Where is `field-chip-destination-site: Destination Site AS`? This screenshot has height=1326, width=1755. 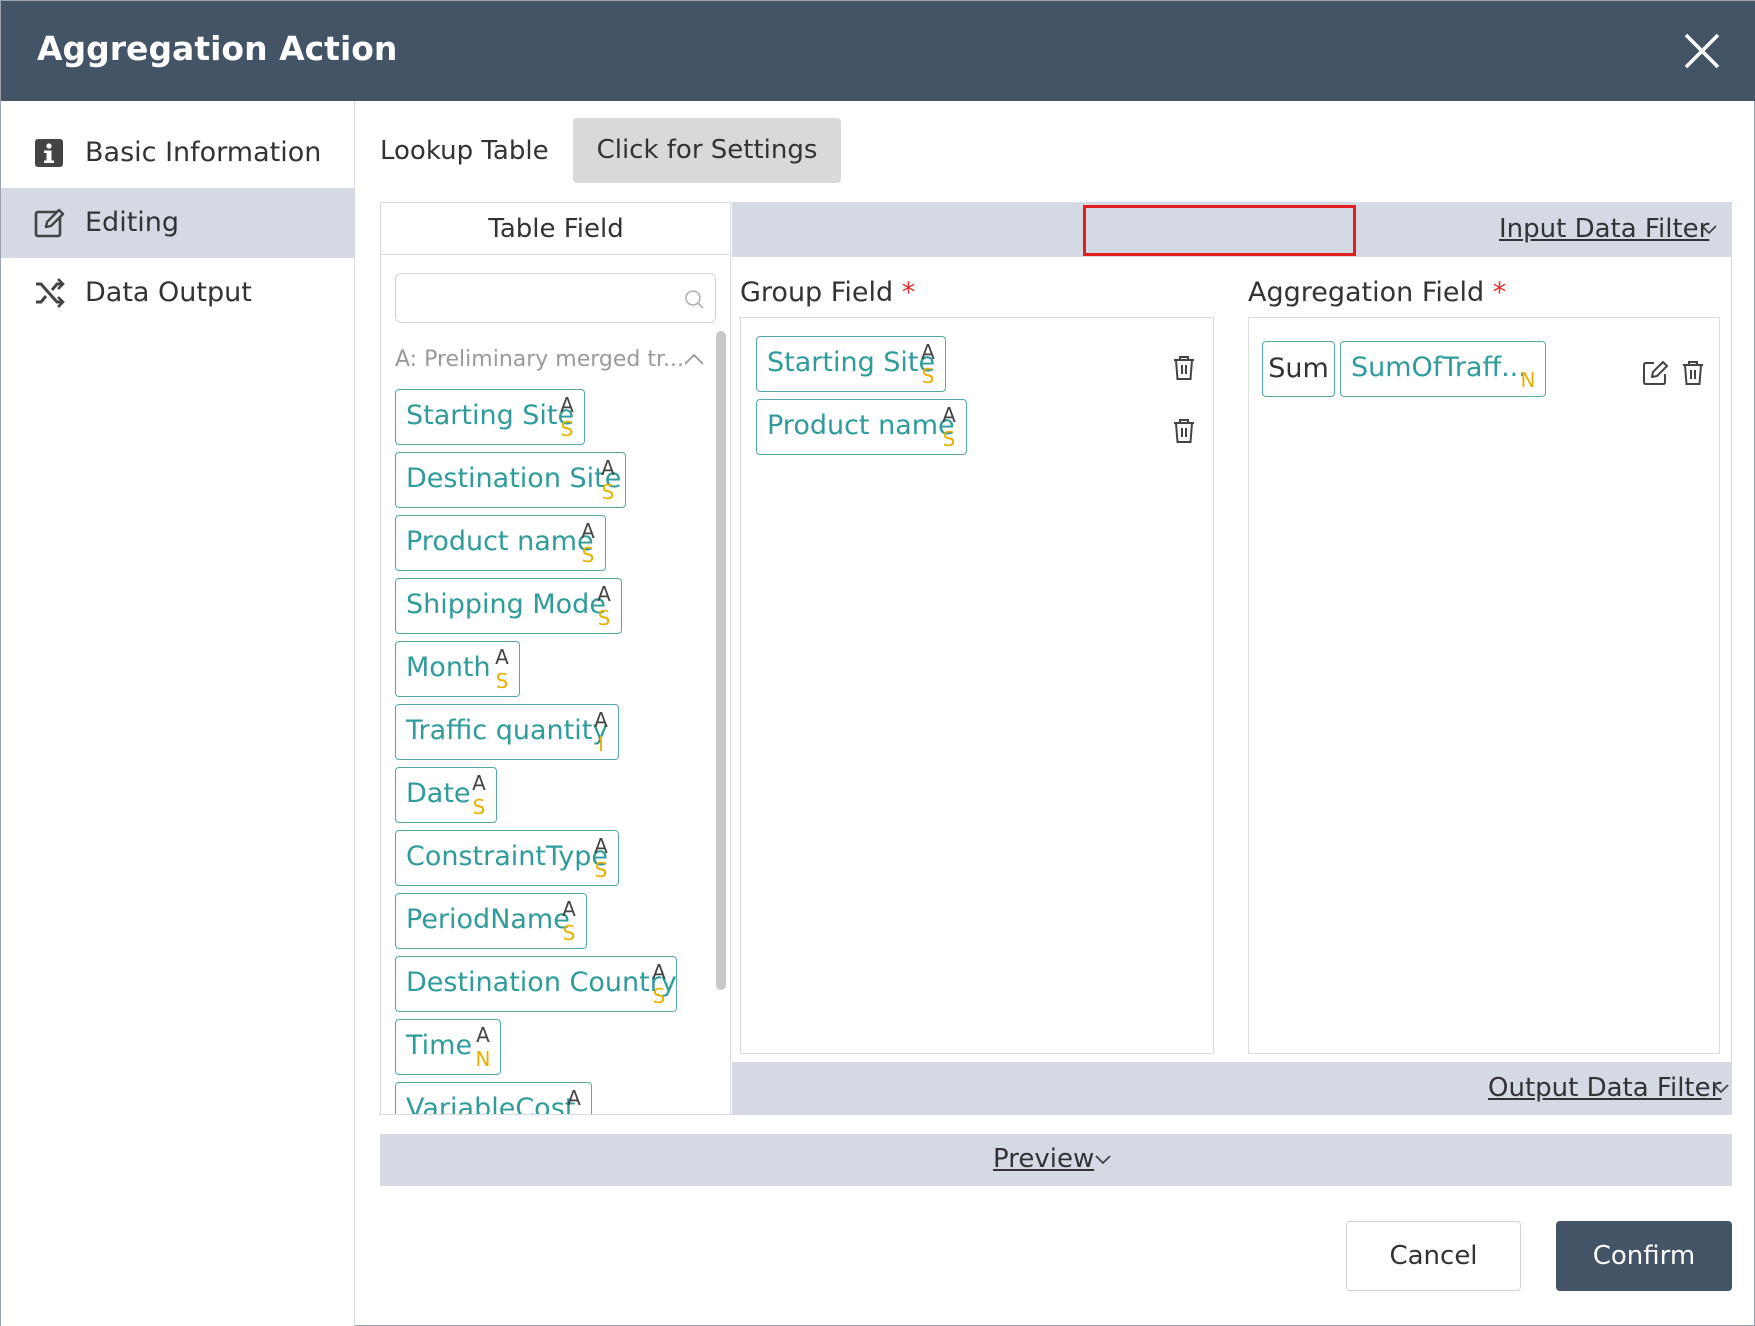 field-chip-destination-site: Destination Site AS is located at coordinates (510, 480).